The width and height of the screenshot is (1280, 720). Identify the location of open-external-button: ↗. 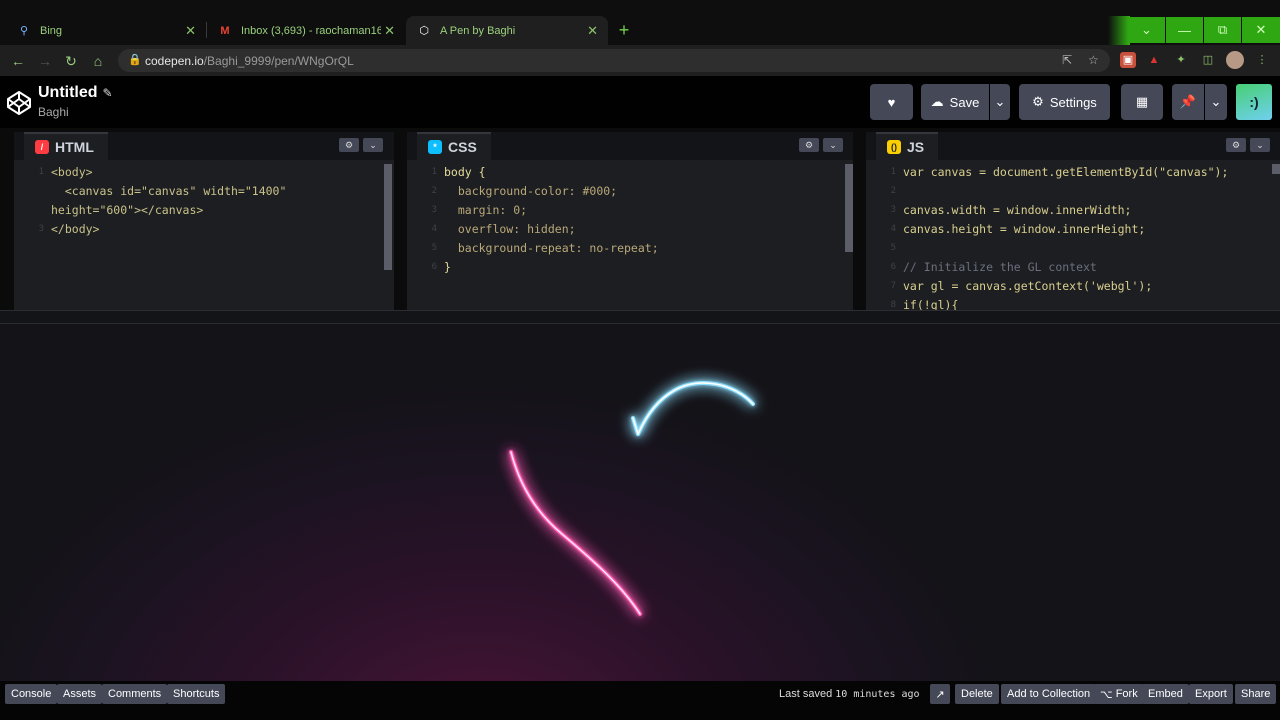
(940, 694).